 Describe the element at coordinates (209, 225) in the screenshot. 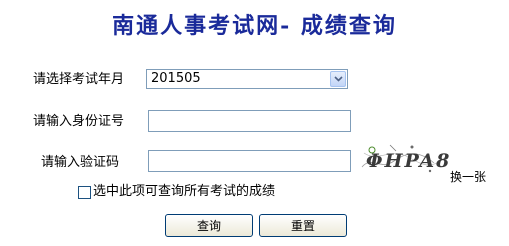

I see `query-button: 查询` at that location.